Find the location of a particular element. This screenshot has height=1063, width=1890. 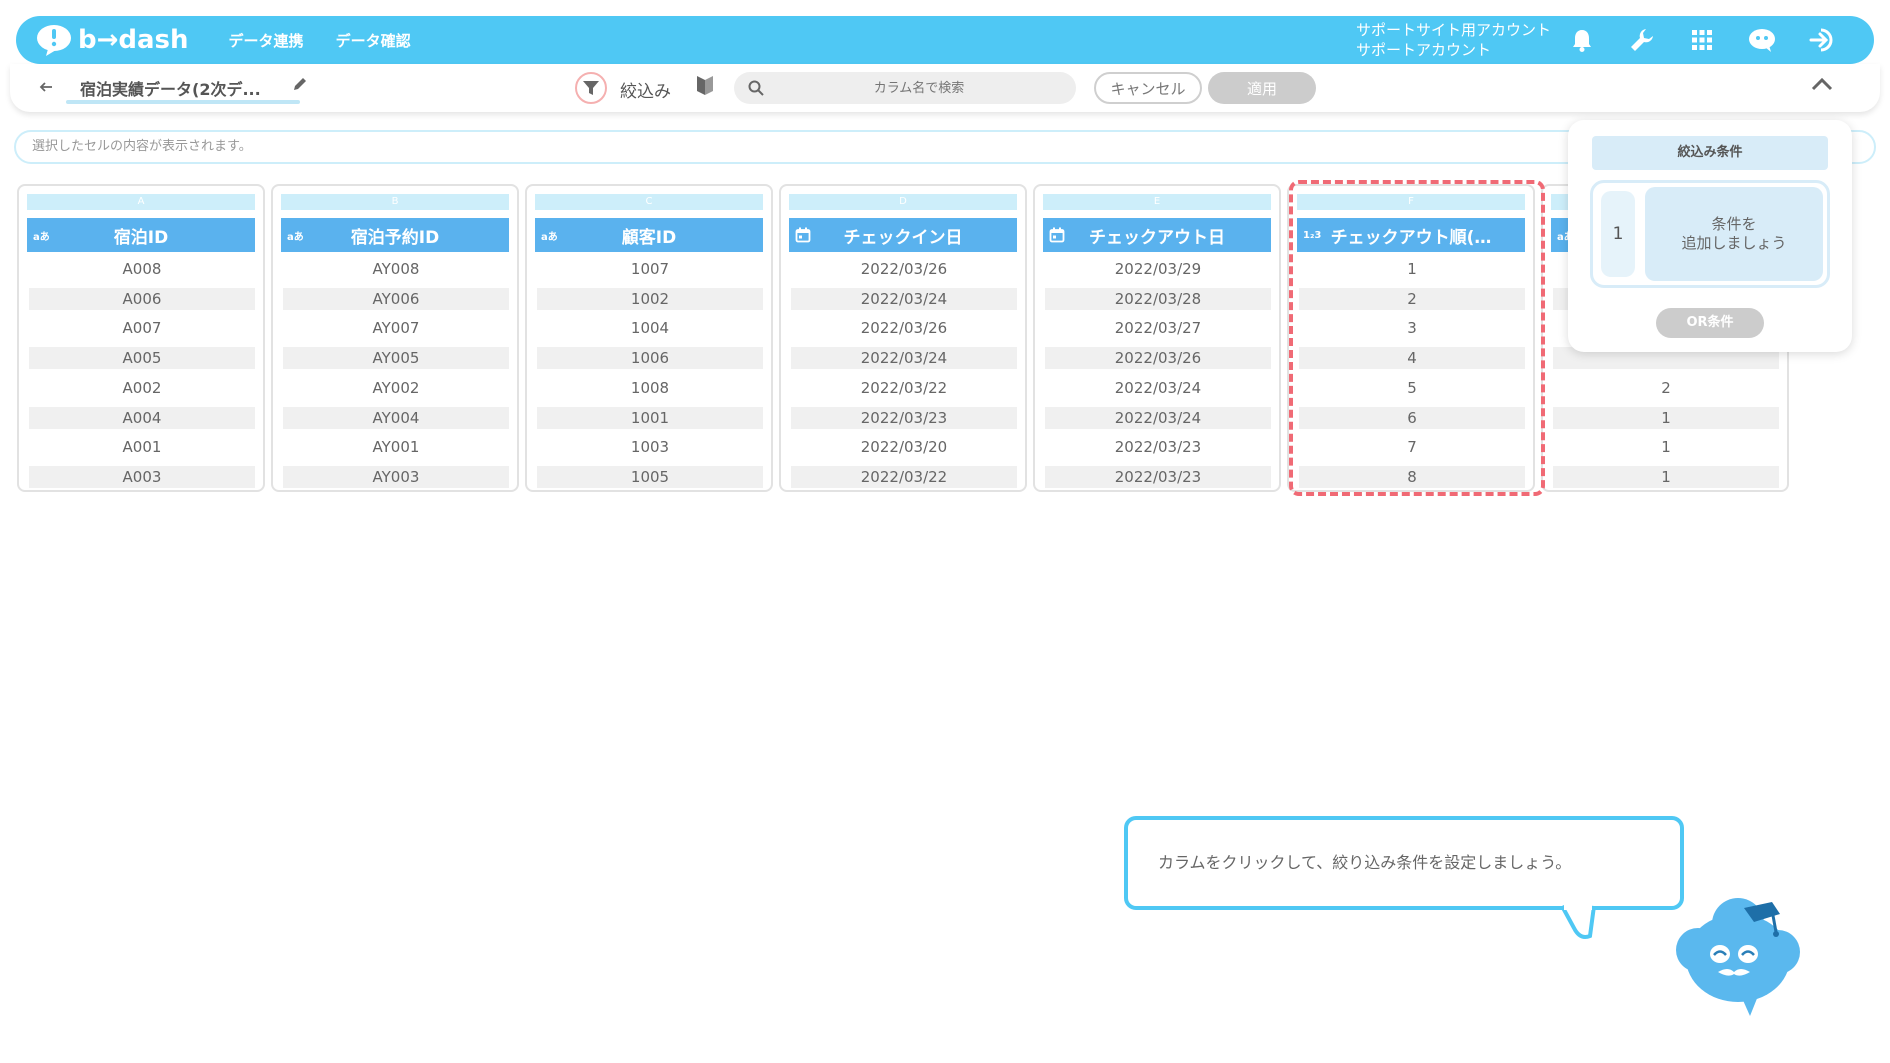

table-cell: 2022/03/20 is located at coordinates (904, 447).